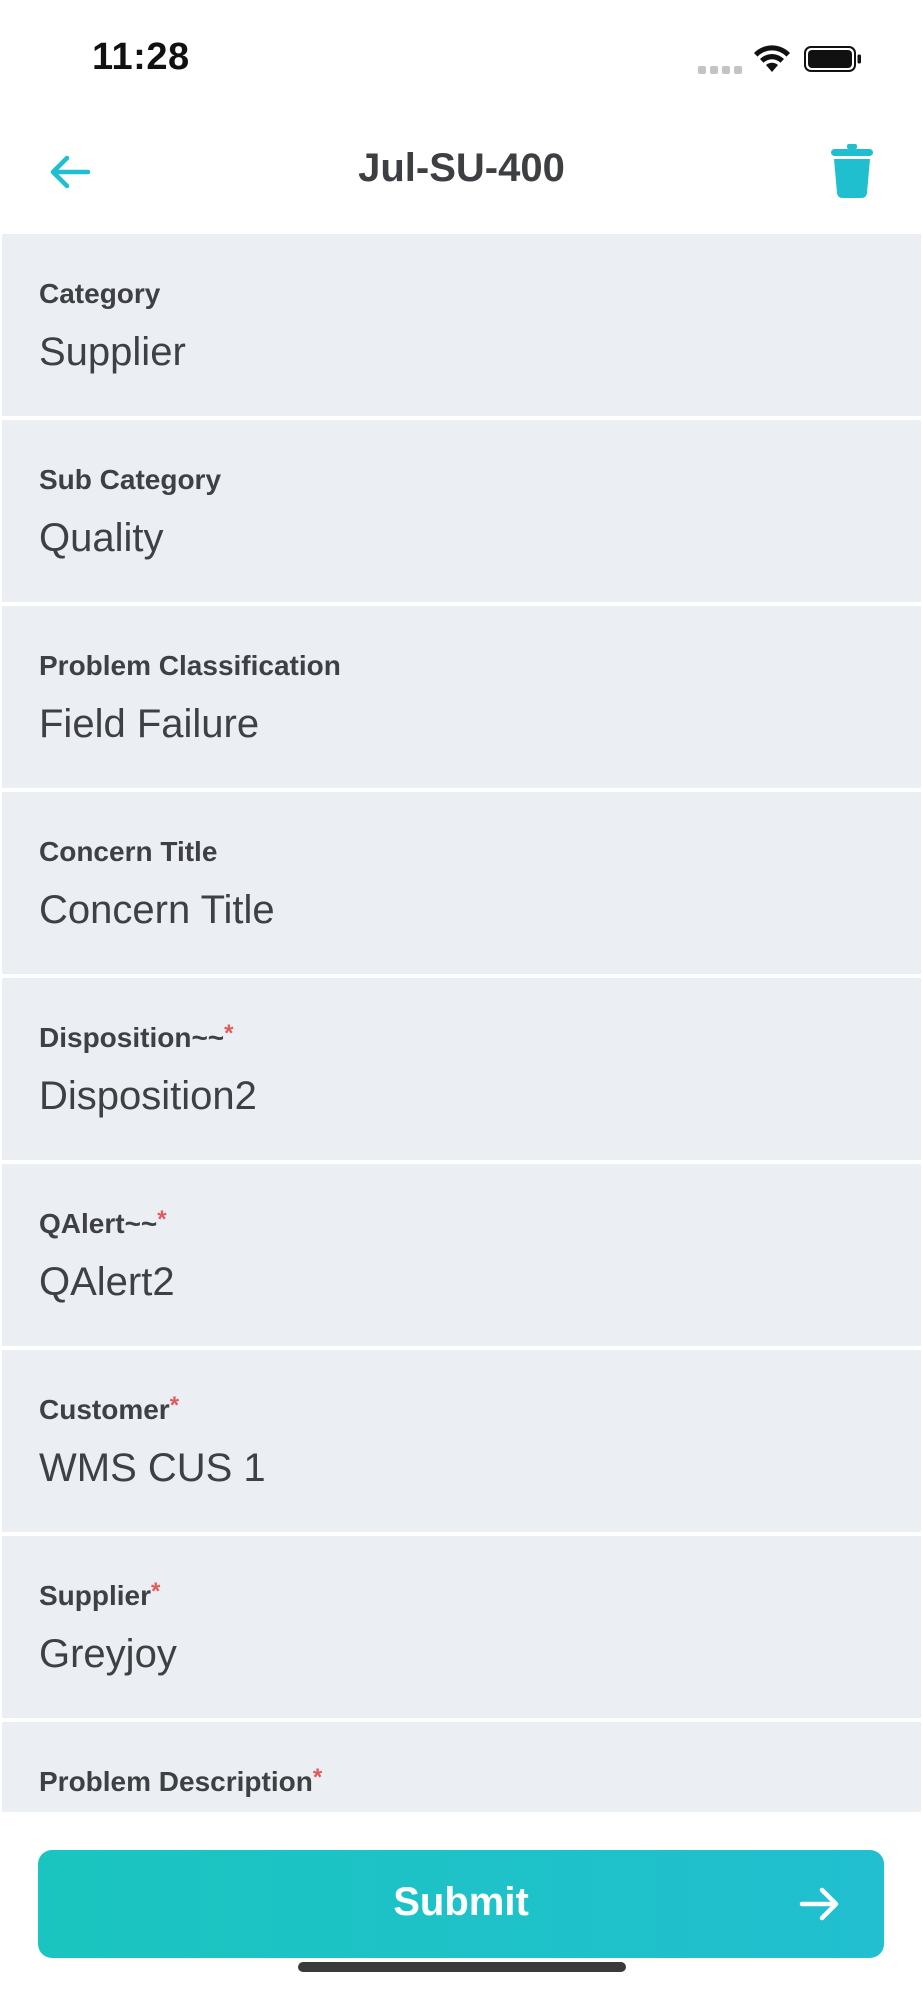 The height and width of the screenshot is (2000, 923). Describe the element at coordinates (461, 1767) in the screenshot. I see `field-problem-description: Problem Description*` at that location.